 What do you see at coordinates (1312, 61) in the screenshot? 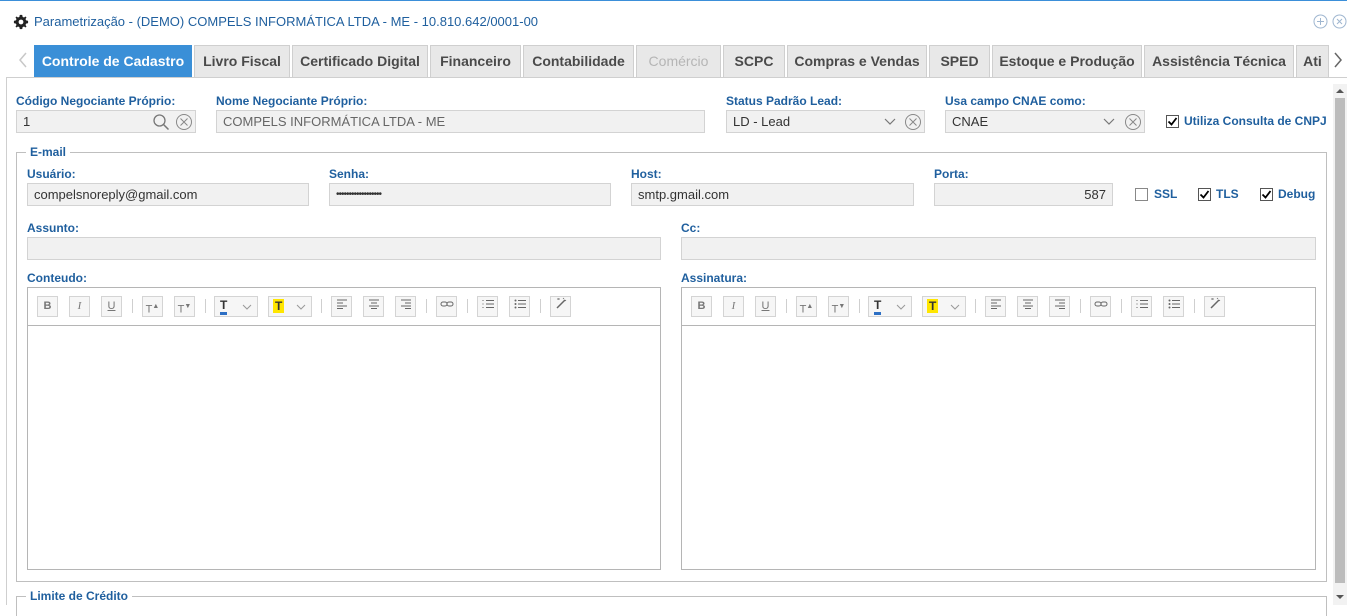
I see `tab-ati: Ati` at bounding box center [1312, 61].